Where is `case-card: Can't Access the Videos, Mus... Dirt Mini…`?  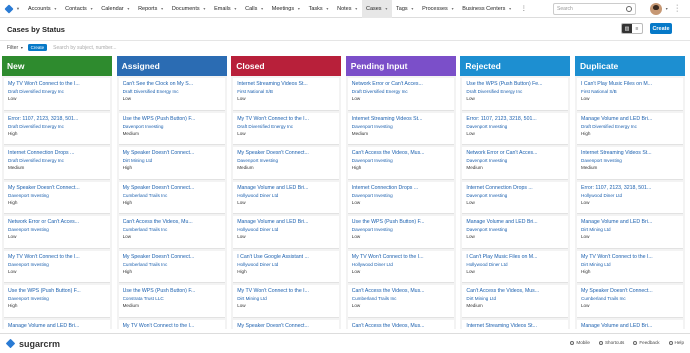 case-card: Can't Access the Videos, Mus... Dirt Mini… is located at coordinates (515, 301).